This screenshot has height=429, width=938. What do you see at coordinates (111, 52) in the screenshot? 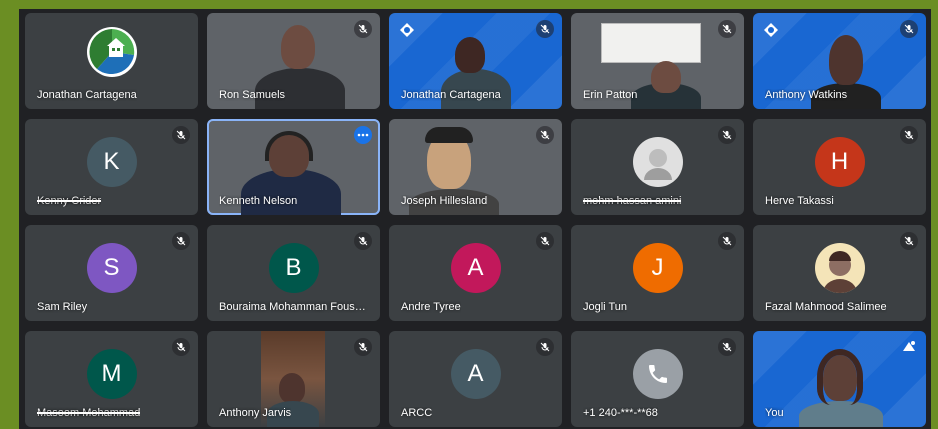
I see `organization-logo` at bounding box center [111, 52].